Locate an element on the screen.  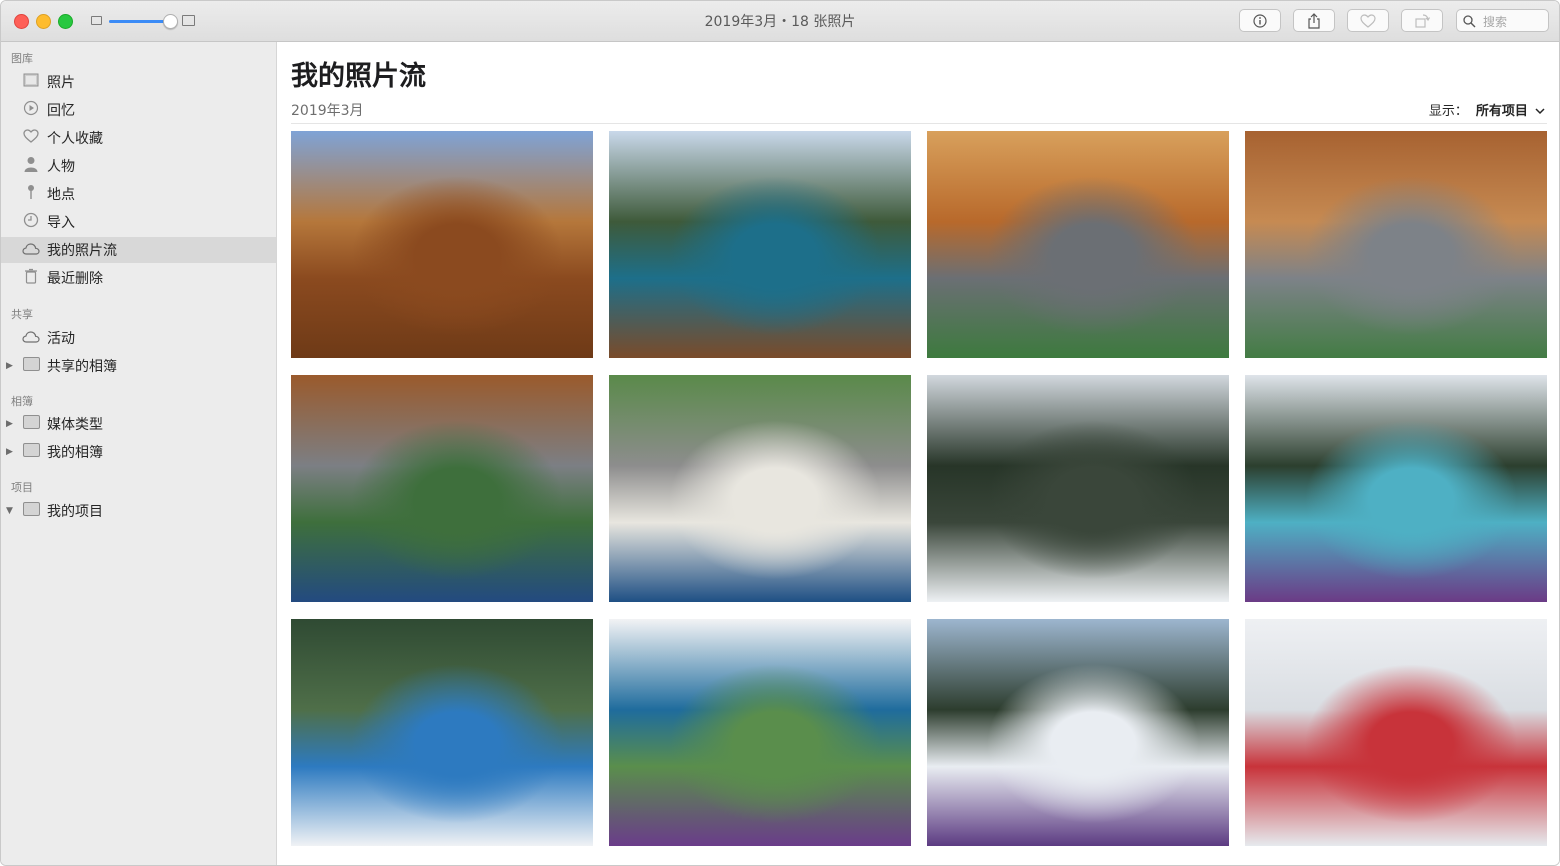
photo-thumbnail-family-lying-in-snow is located at coordinates (760, 732).